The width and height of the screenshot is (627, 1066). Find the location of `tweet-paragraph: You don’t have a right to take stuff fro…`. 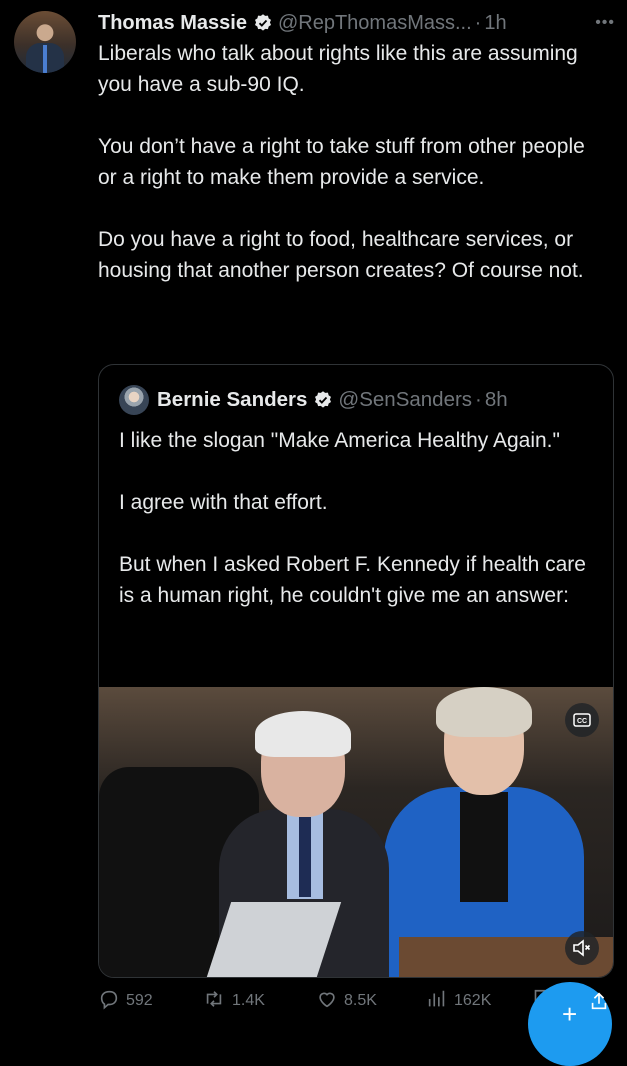

tweet-paragraph: You don’t have a right to take stuff fro… is located at coordinates (341, 162).